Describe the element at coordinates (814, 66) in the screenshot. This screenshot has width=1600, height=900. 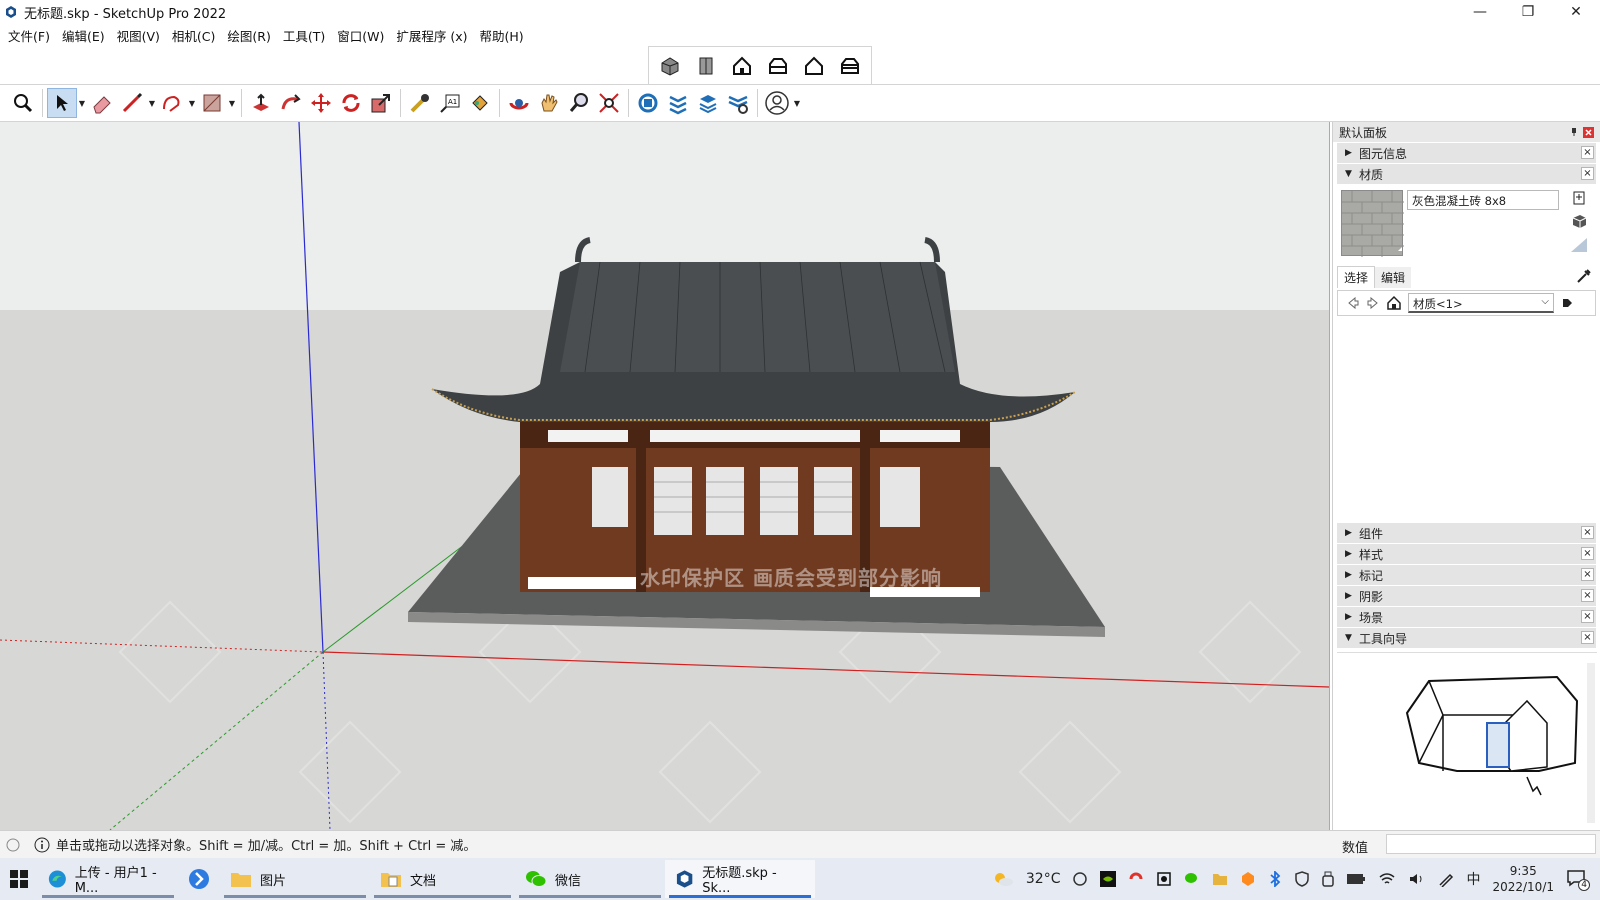
I see `back-view-icon` at that location.